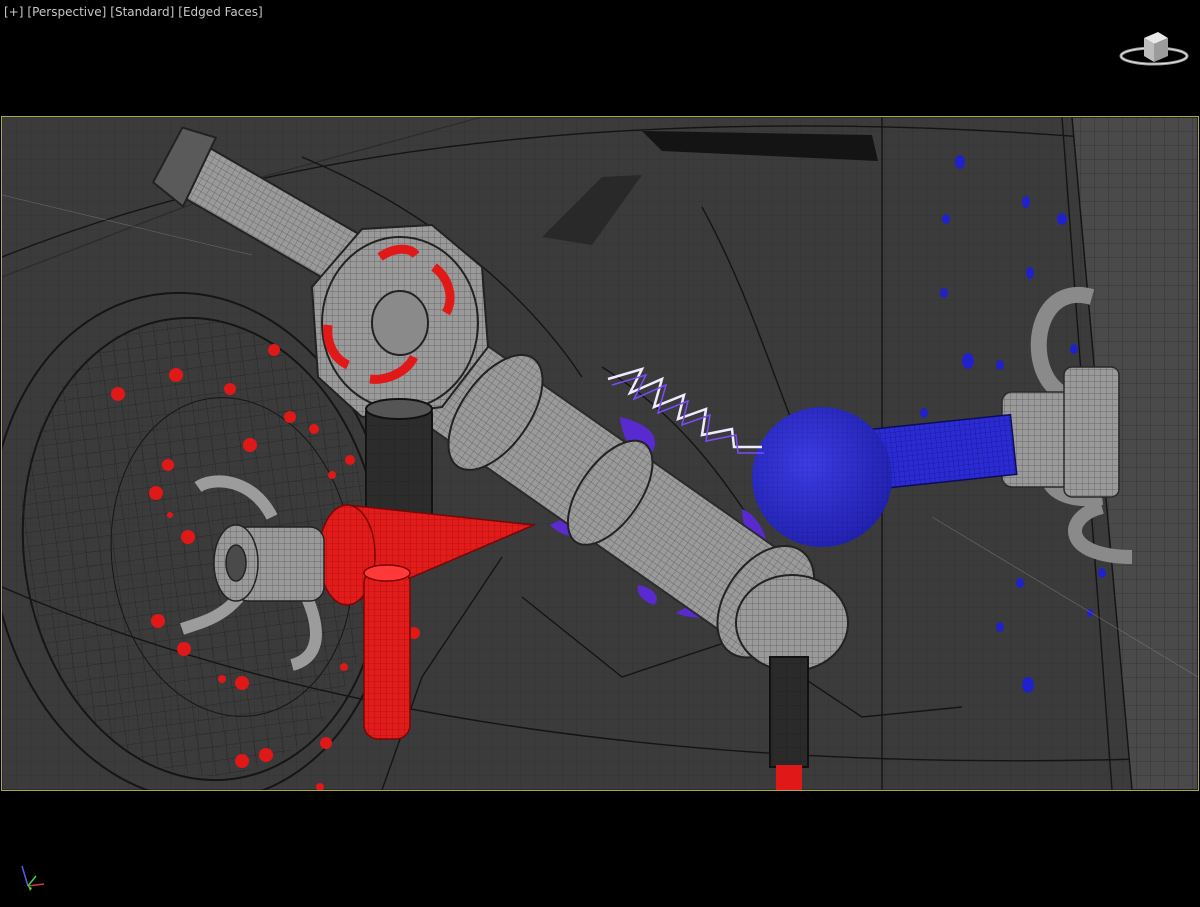  I want to click on viewport-view-menu: [Perspective], so click(66, 12).